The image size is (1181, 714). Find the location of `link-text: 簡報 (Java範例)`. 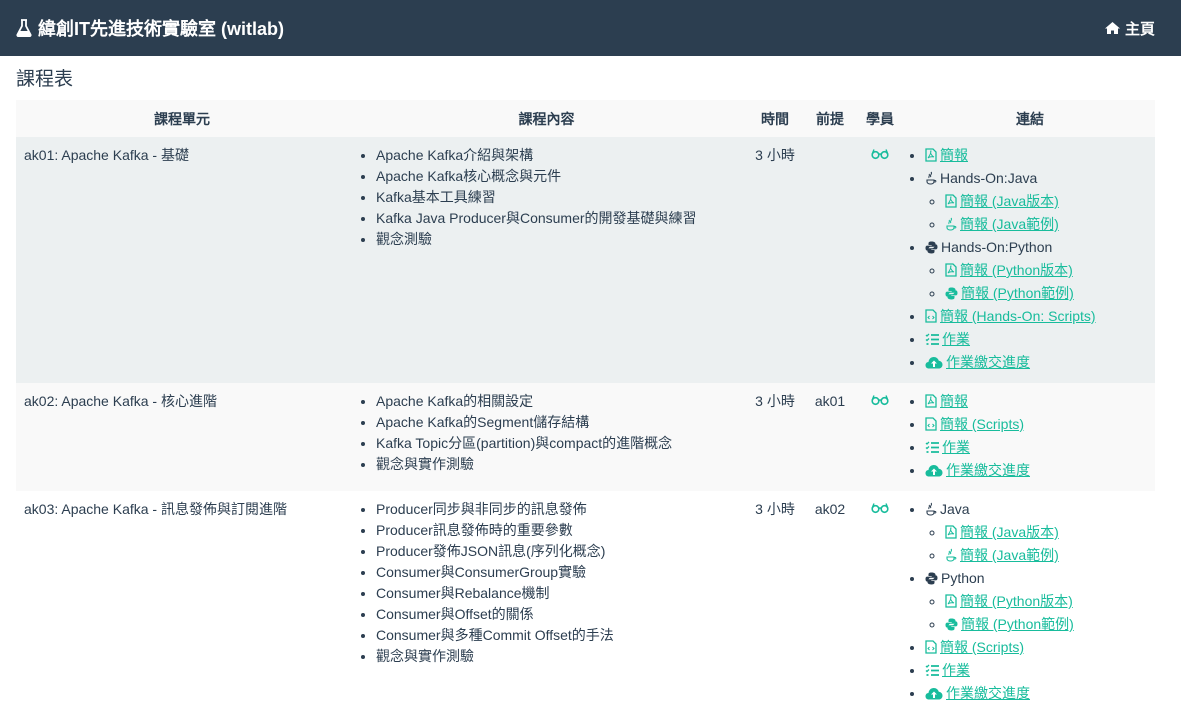

link-text: 簡報 (Java範例) is located at coordinates (1009, 555).